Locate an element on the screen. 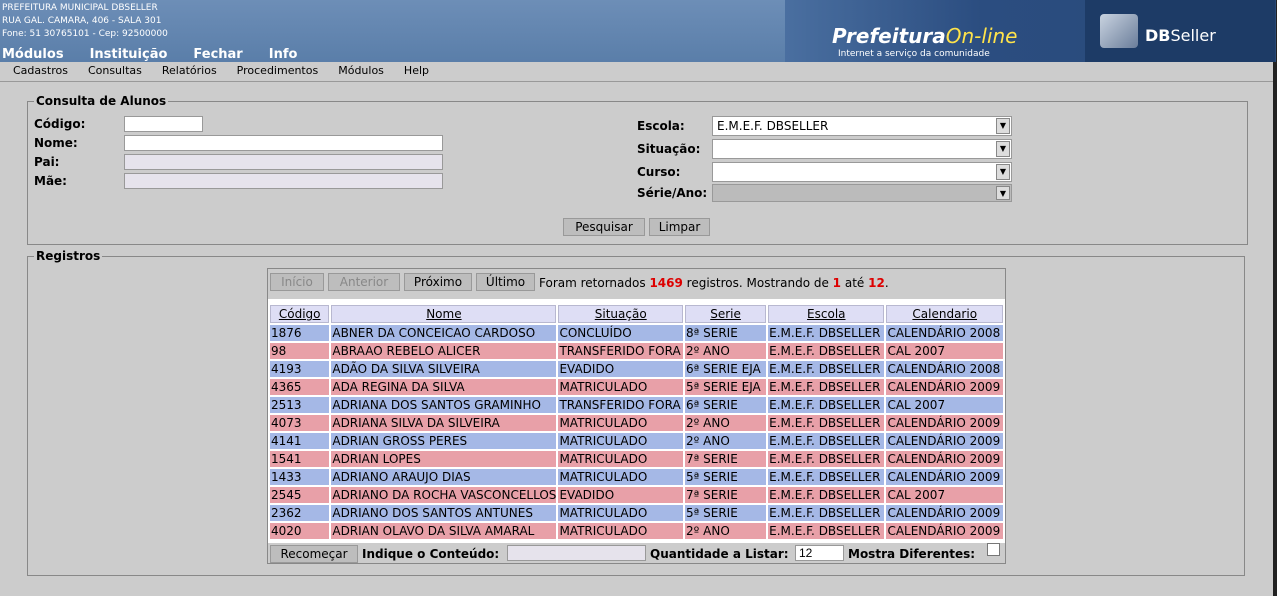 This screenshot has width=1277, height=596. org-contact: Fone: 51 30765101 - Cep: 92500000 is located at coordinates (85, 34).